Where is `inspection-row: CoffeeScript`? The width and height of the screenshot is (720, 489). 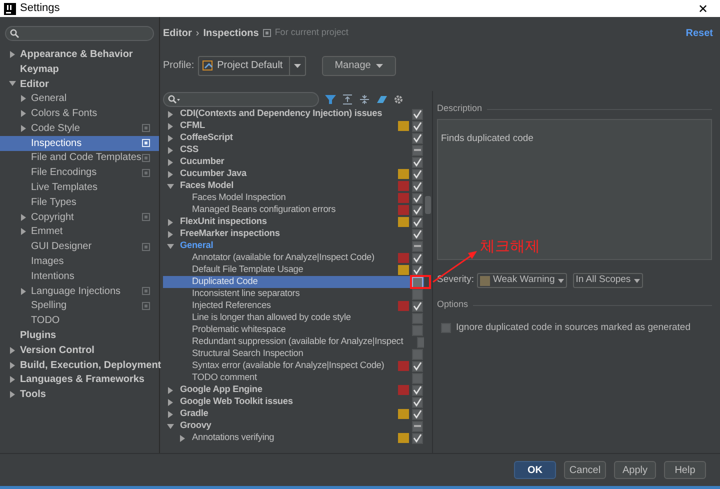 inspection-row: CoffeeScript is located at coordinates (293, 138).